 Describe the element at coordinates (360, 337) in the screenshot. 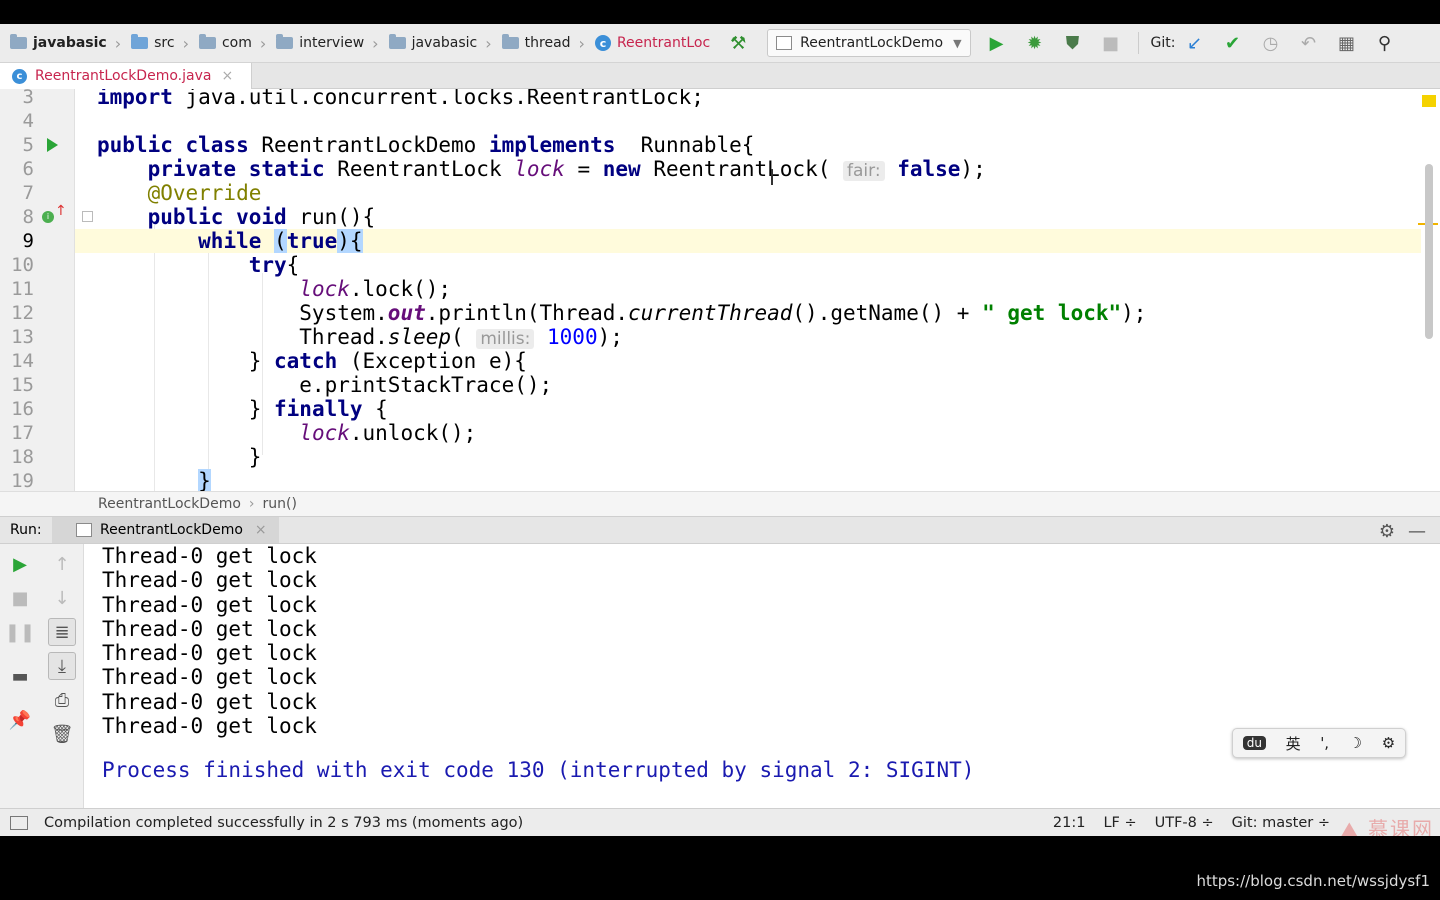

I see `code-line: Thread.sleep( millis: 1000);` at that location.